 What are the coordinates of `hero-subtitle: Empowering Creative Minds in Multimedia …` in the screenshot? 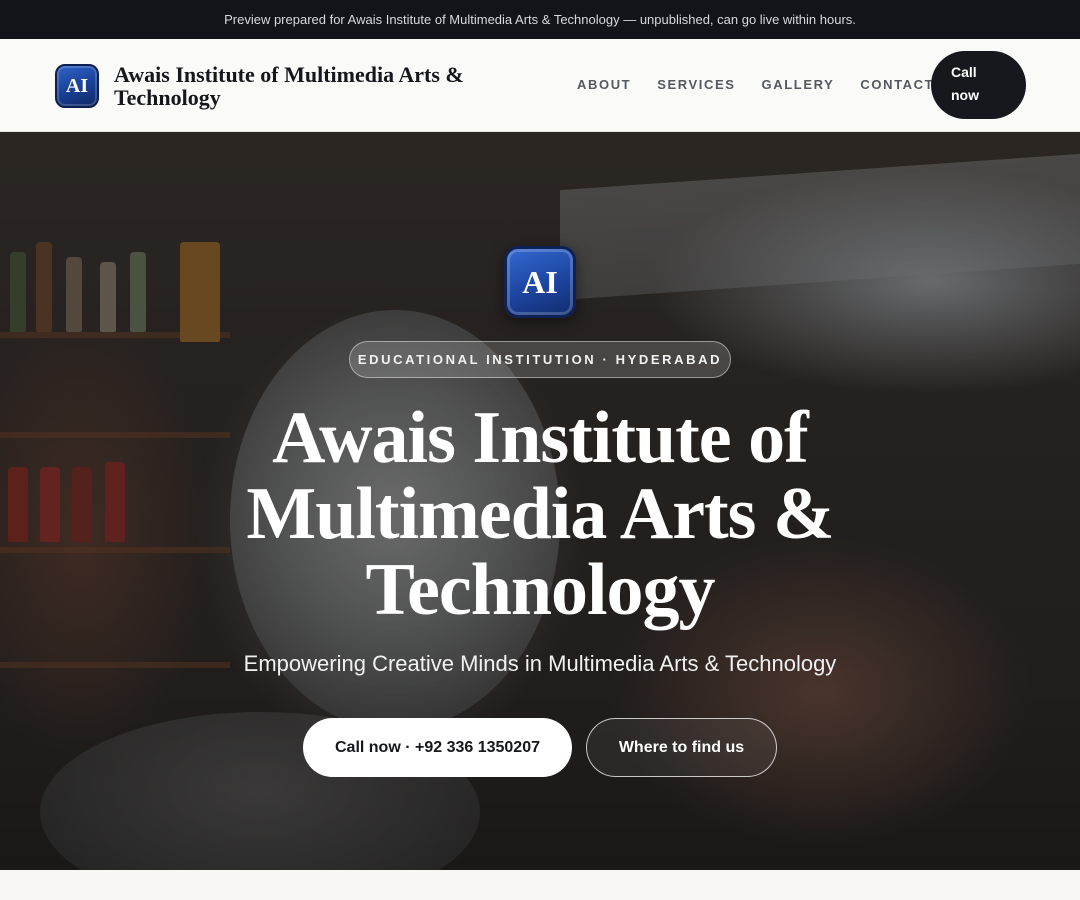 It's located at (540, 663).